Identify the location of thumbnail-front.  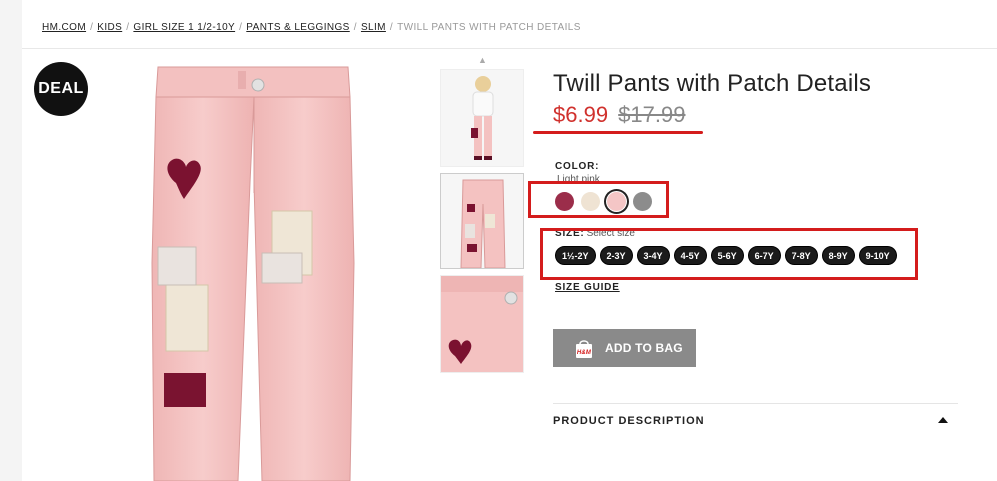
(482, 221).